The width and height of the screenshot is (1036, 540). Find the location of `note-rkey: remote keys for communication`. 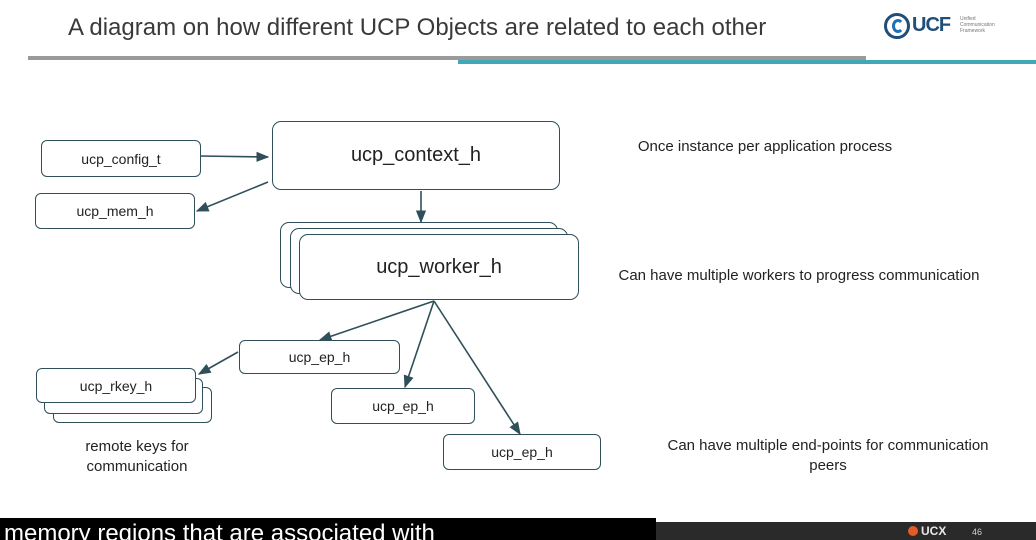

note-rkey: remote keys for communication is located at coordinates (137, 456).